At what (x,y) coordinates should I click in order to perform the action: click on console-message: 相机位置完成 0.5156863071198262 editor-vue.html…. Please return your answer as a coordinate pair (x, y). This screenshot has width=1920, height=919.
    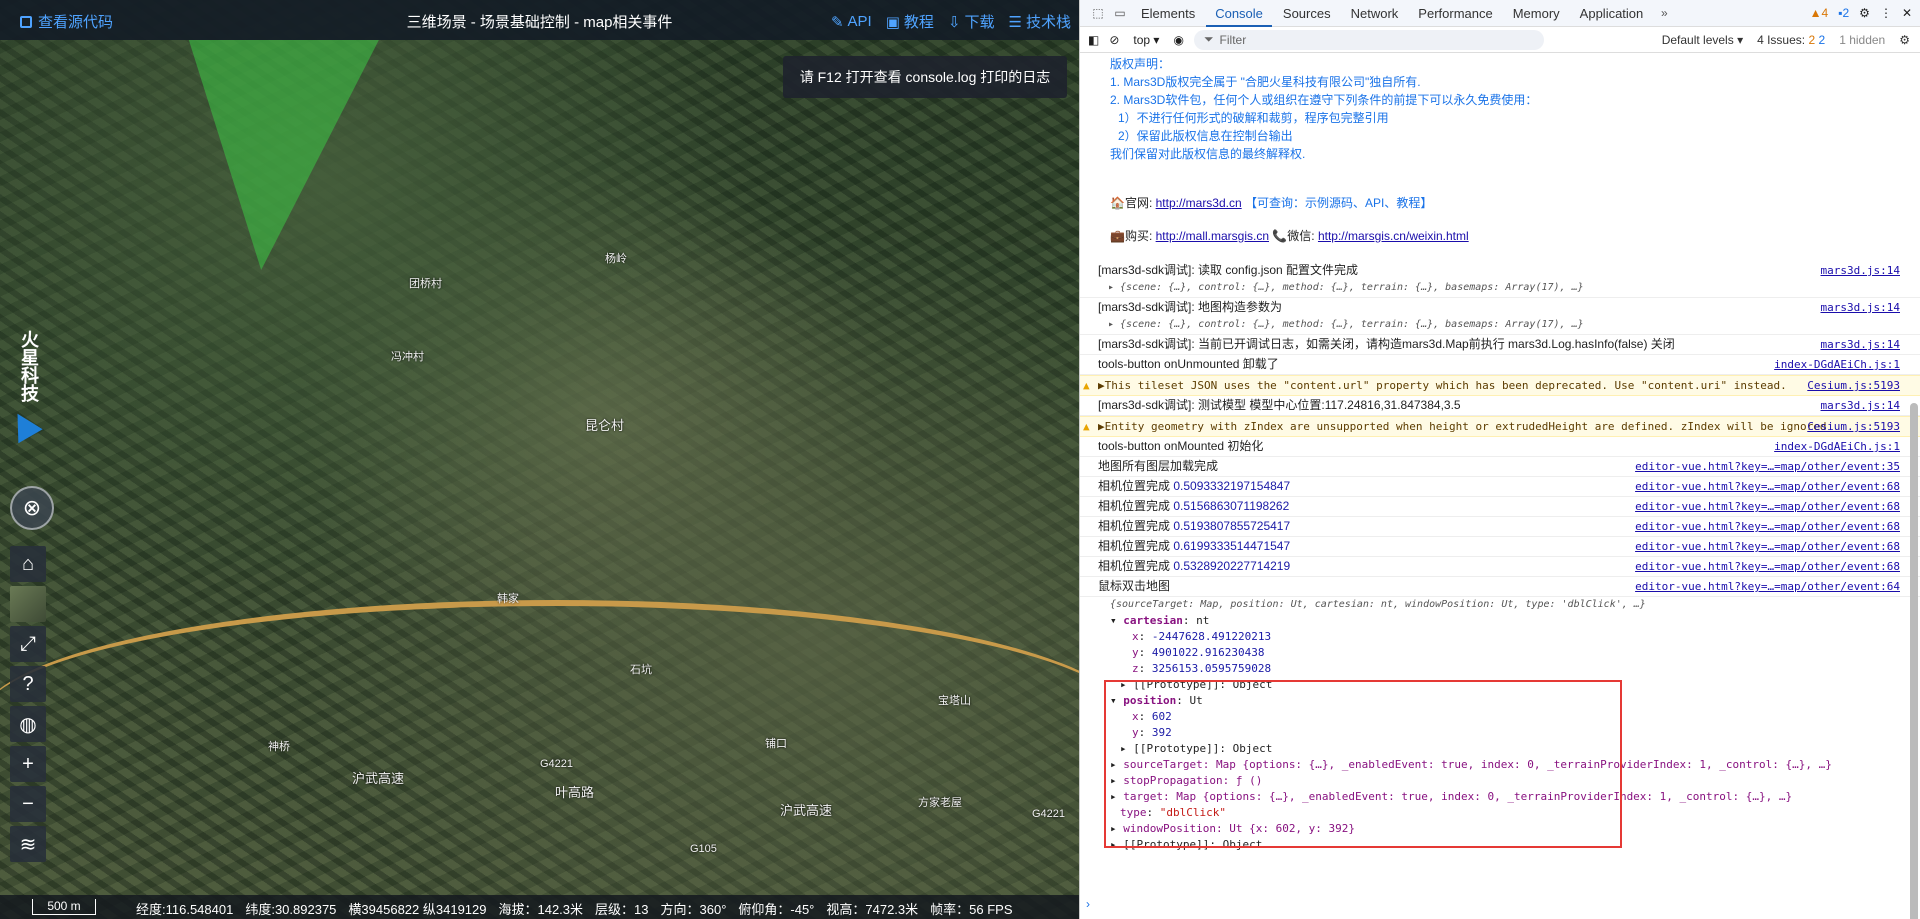
    Looking at the image, I should click on (1500, 507).